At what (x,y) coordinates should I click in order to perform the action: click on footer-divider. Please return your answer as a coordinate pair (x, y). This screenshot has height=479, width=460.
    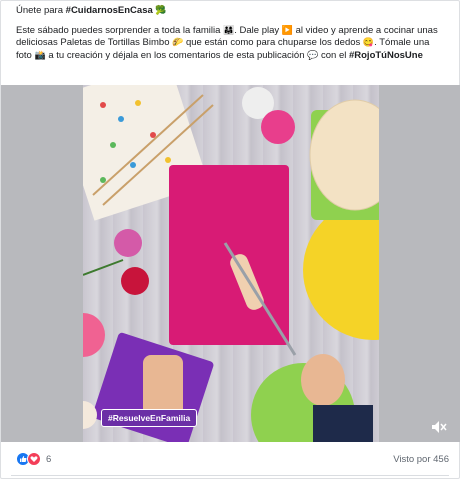
    Looking at the image, I should click on (230, 475).